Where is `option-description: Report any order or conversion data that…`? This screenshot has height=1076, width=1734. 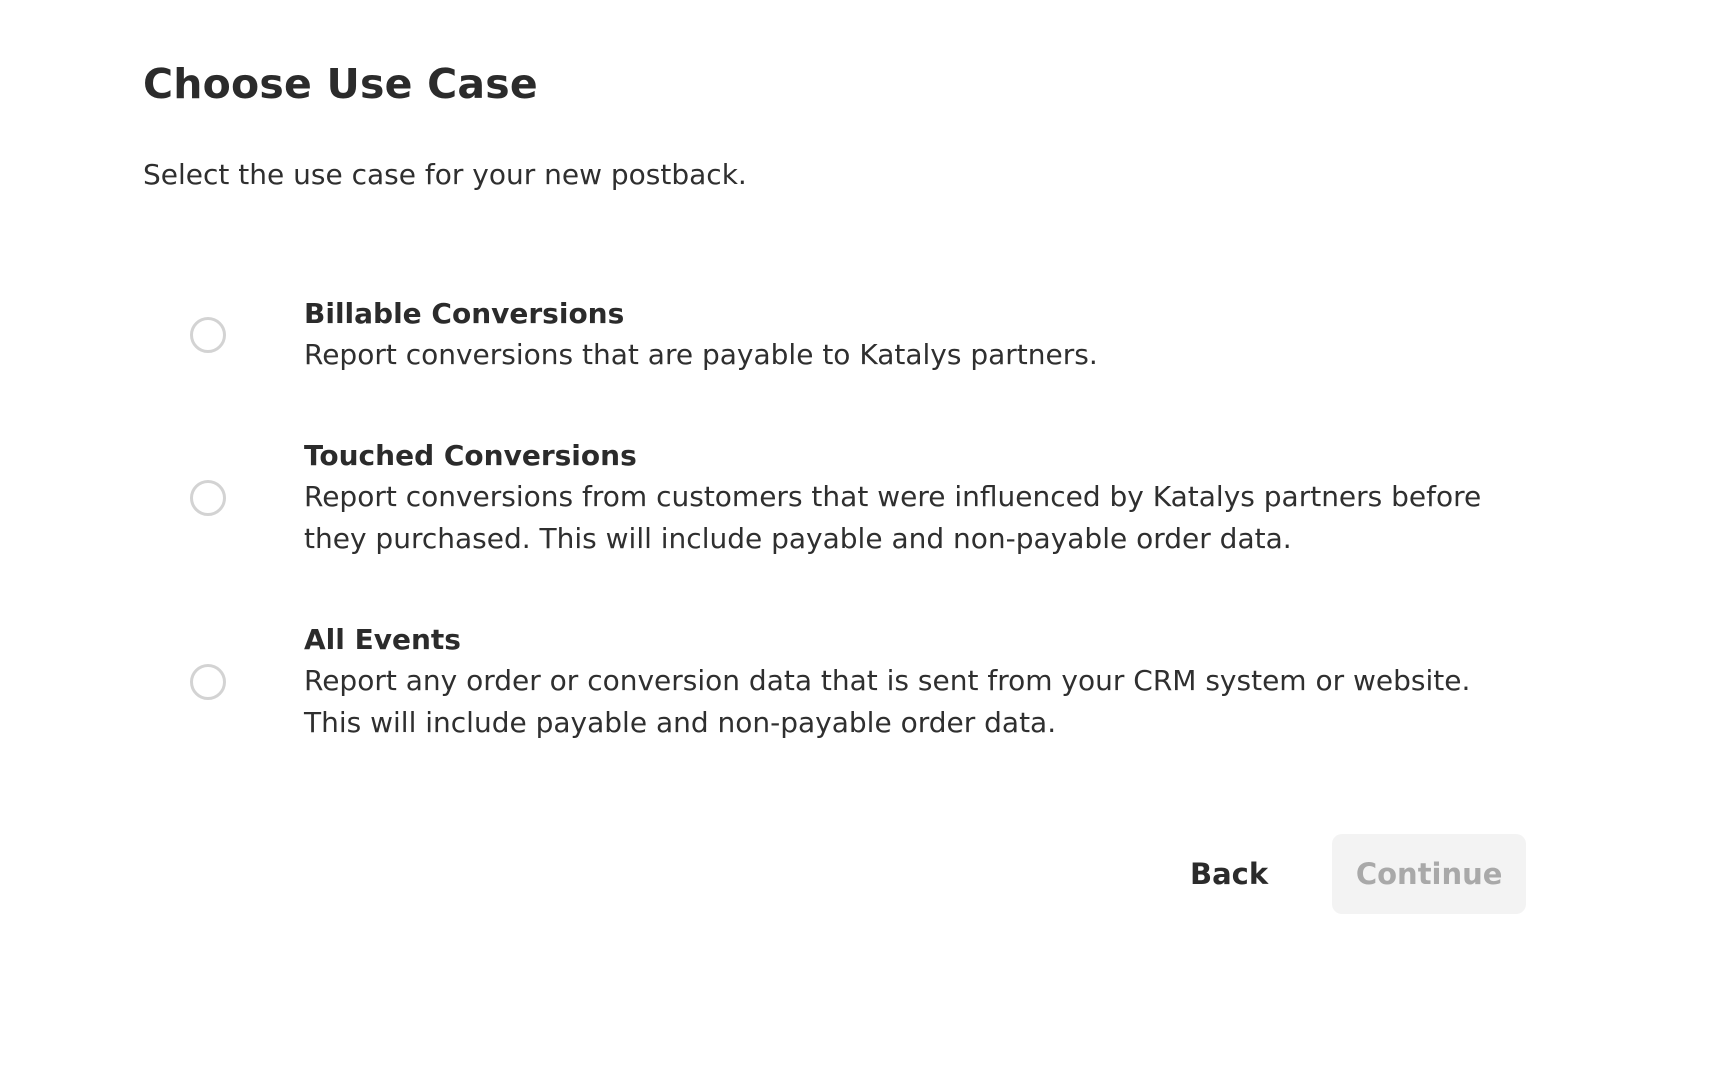 option-description: Report any order or conversion data that… is located at coordinates (887, 701).